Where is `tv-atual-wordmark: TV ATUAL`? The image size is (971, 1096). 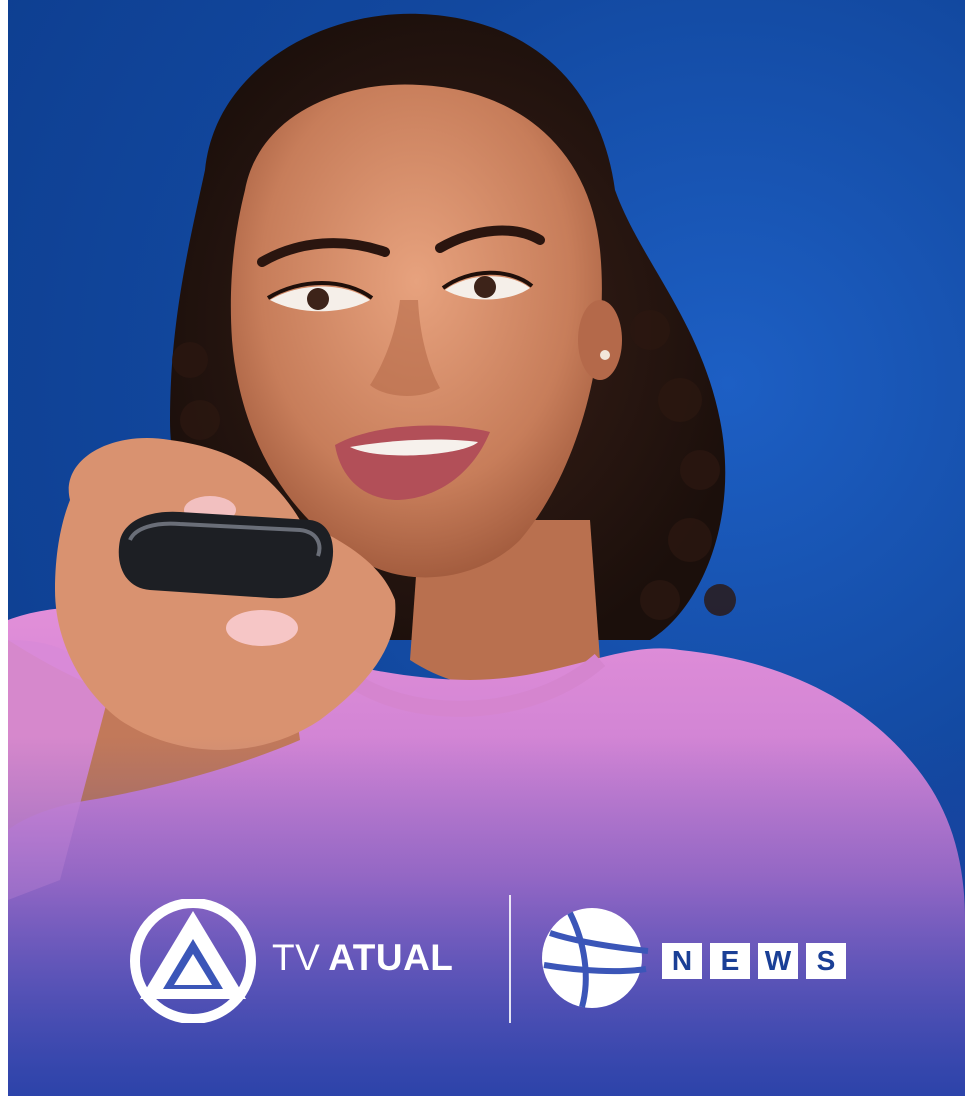
tv-atual-wordmark: TV ATUAL is located at coordinates (362, 958).